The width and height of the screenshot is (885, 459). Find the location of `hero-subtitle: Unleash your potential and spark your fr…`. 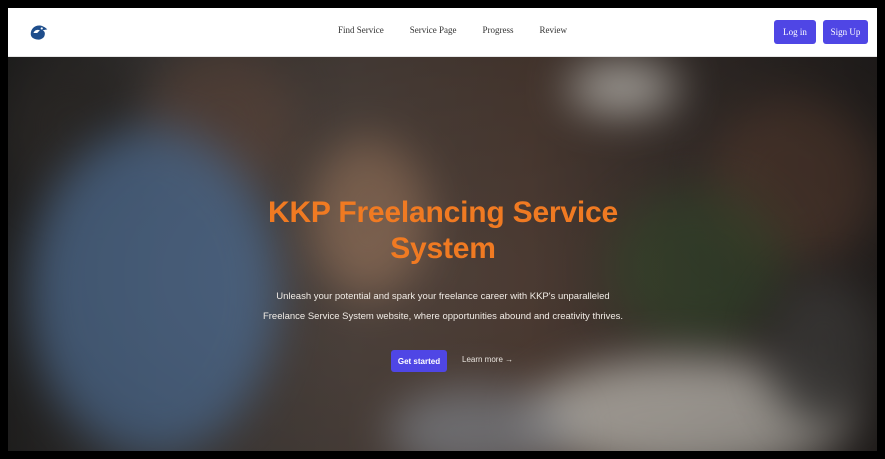

hero-subtitle: Unleash your potential and spark your fr… is located at coordinates (443, 307).